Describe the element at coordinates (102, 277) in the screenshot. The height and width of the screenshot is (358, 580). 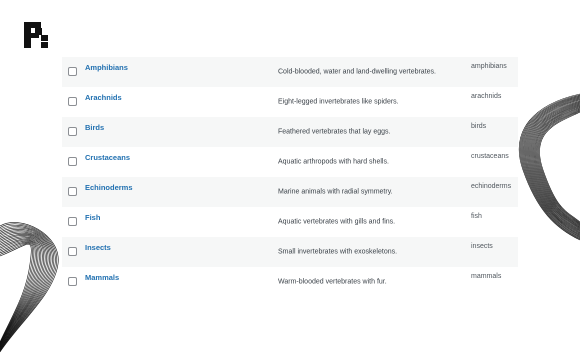
I see `term-name-link: Mammals` at that location.